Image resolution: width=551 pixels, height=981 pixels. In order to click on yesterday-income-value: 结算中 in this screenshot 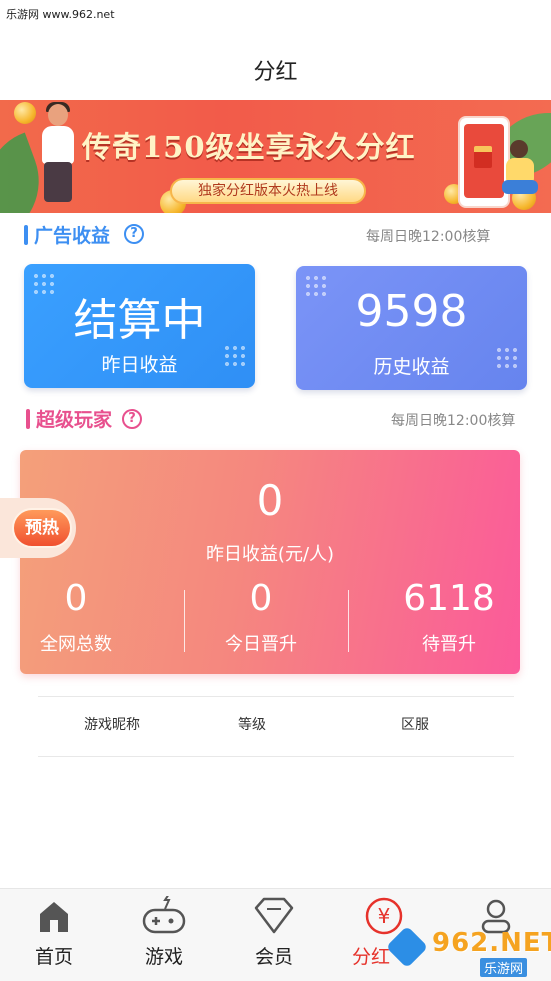, I will do `click(139, 320)`.